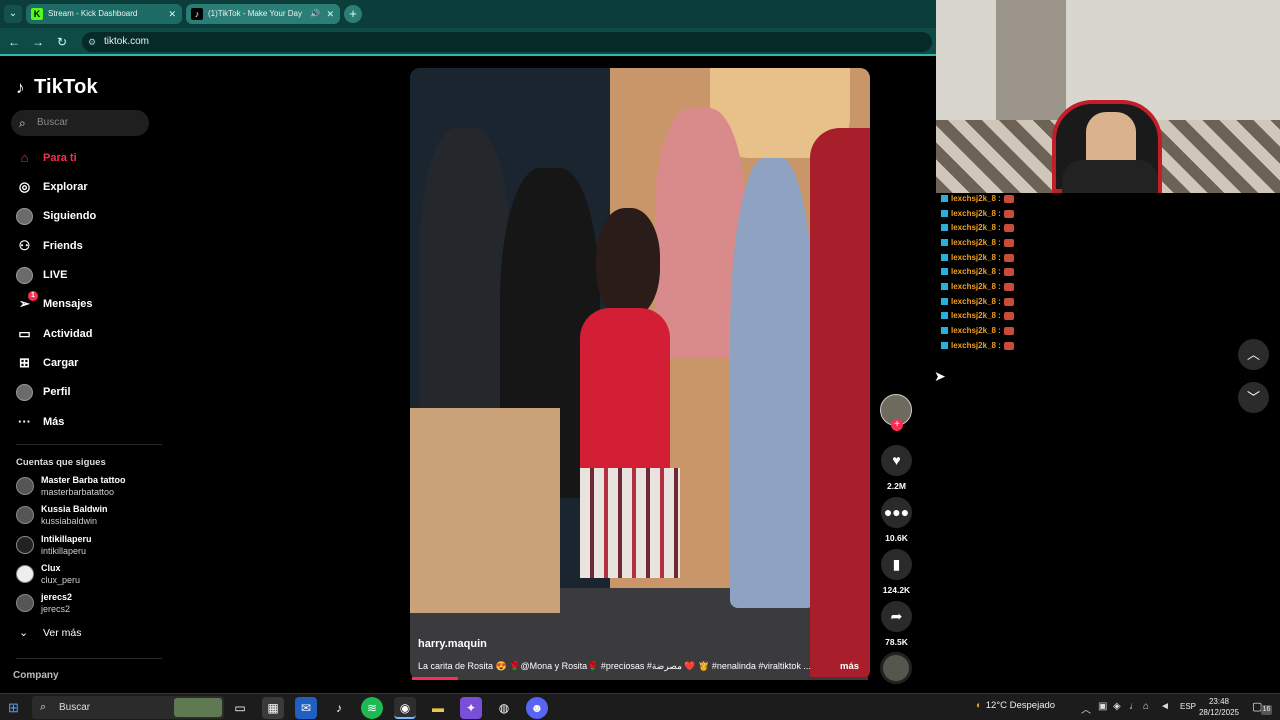 This screenshot has width=1280, height=720. What do you see at coordinates (128, 707) in the screenshot?
I see `taskbar-search: ⌕ Buscar` at bounding box center [128, 707].